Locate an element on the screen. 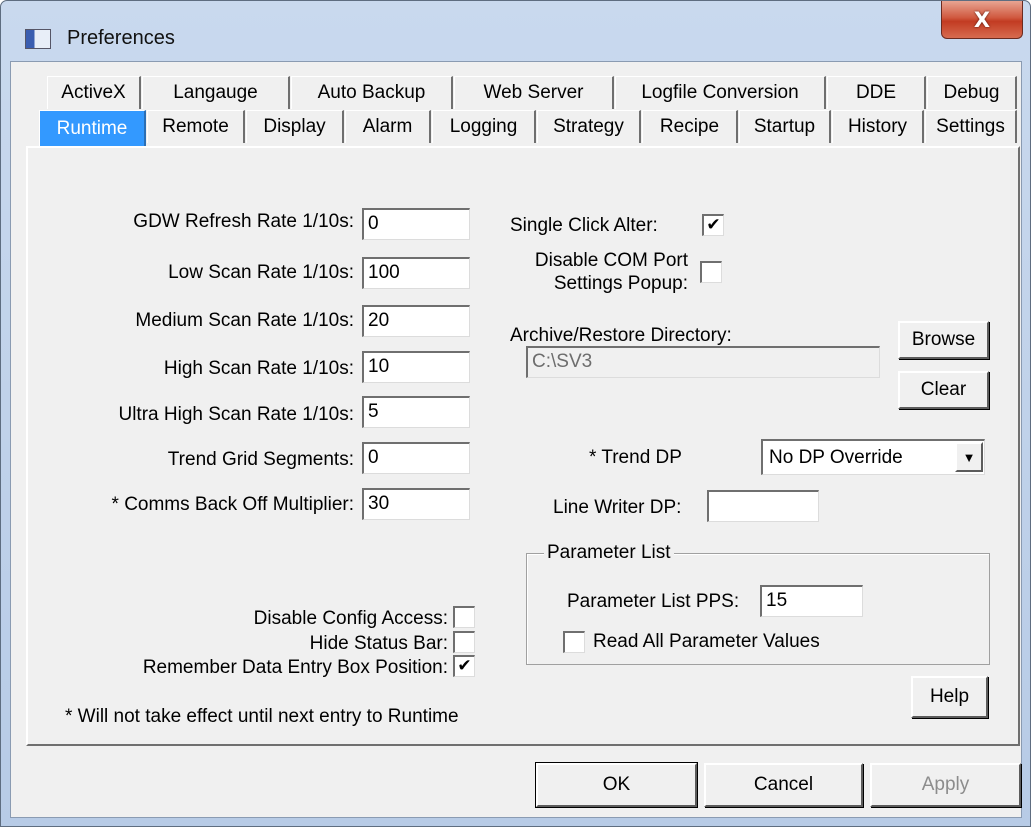 This screenshot has height=827, width=1031. tab-dde: DDE is located at coordinates (876, 92).